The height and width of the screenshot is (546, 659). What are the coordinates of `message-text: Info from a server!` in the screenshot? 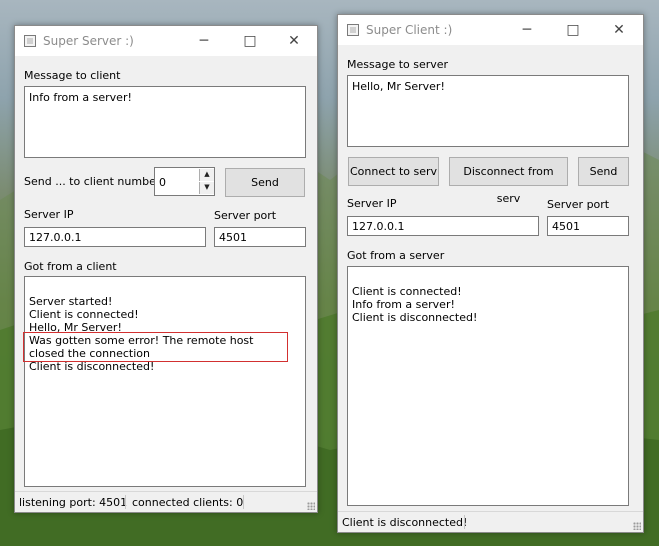 It's located at (80, 97).